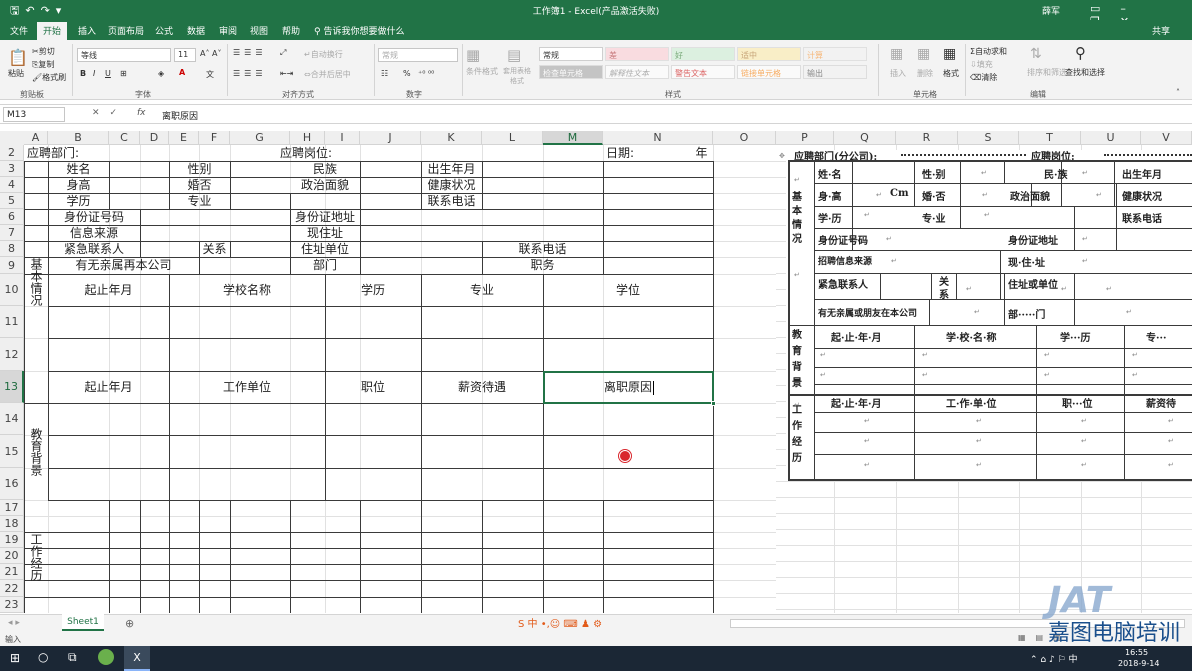  I want to click on menu-file: 文件, so click(19, 30).